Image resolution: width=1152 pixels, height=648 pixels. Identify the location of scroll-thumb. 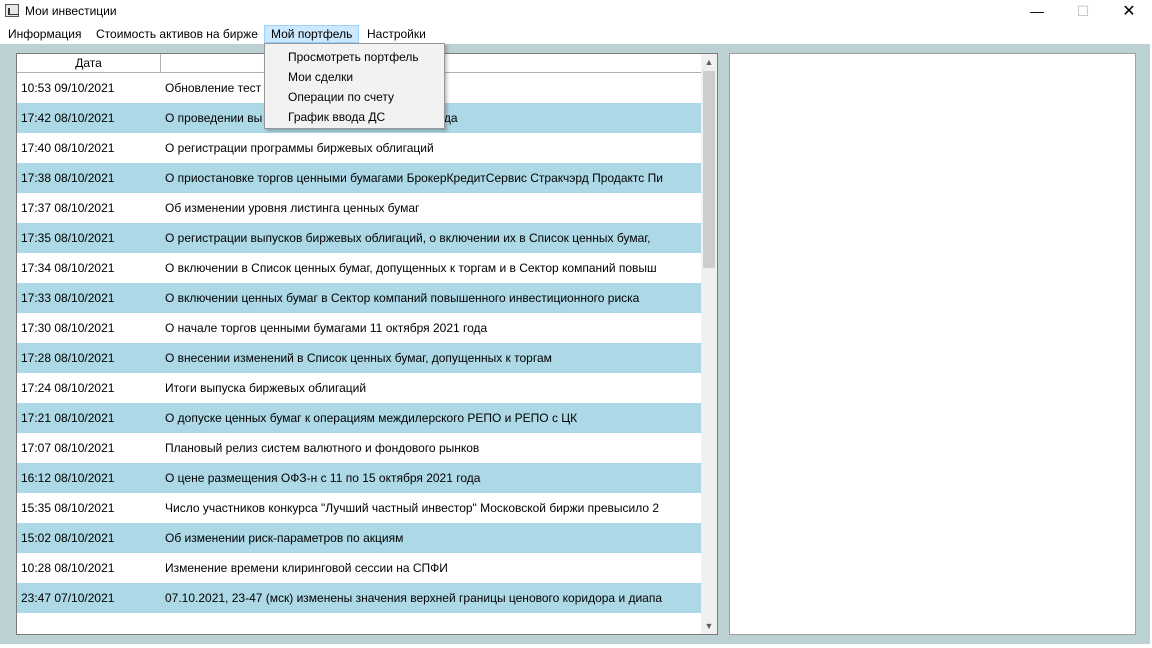
(709, 169).